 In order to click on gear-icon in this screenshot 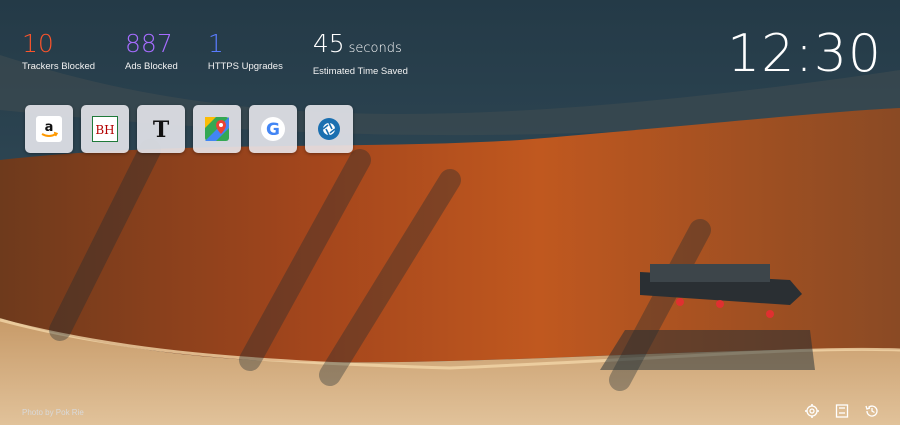, I will do `click(812, 411)`.